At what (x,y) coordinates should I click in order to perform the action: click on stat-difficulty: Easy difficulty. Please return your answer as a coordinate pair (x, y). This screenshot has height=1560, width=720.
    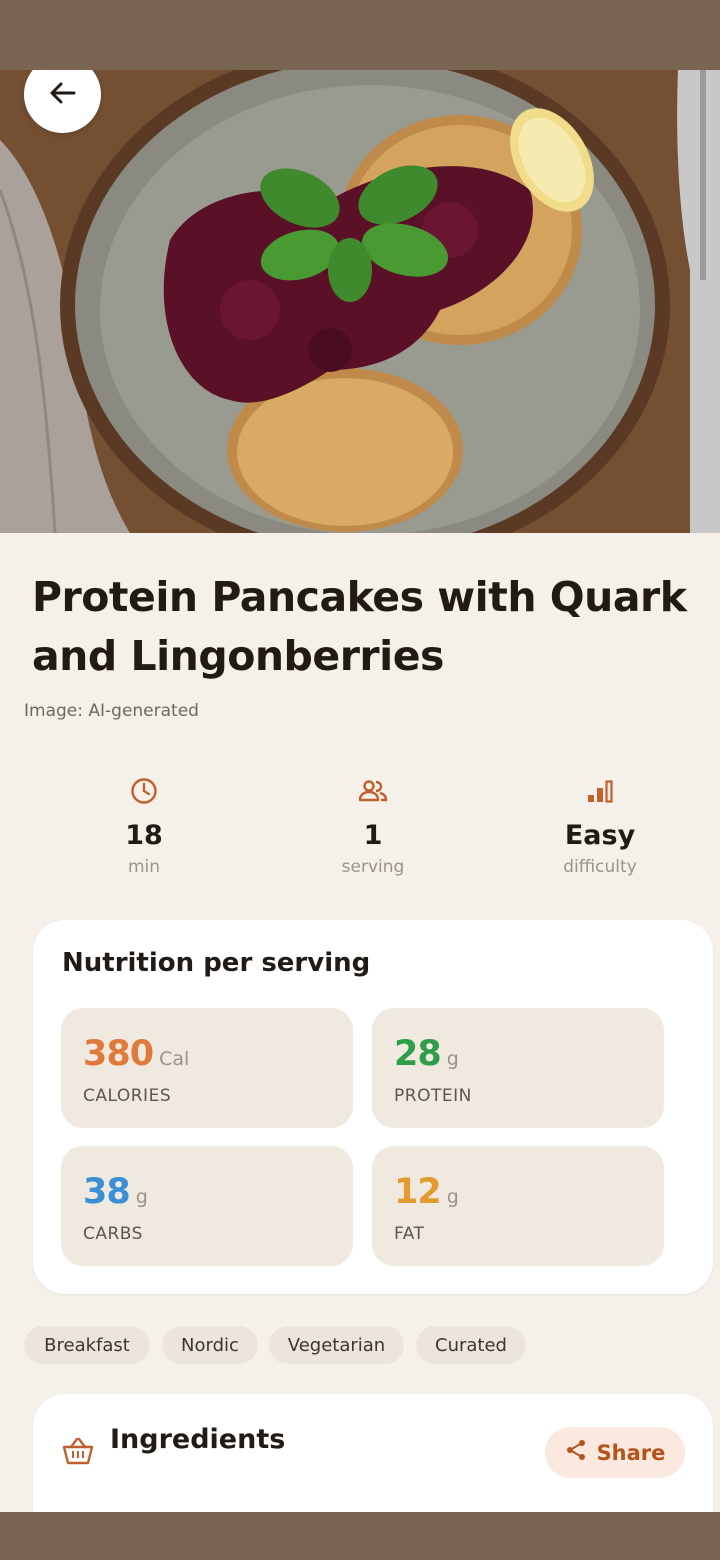
    Looking at the image, I should click on (600, 826).